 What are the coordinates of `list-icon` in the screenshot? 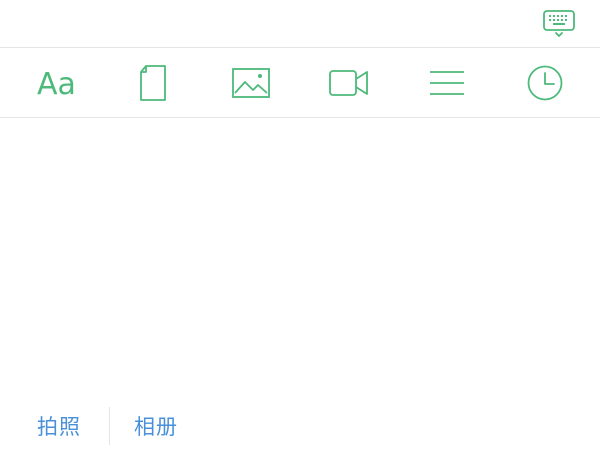 It's located at (447, 83).